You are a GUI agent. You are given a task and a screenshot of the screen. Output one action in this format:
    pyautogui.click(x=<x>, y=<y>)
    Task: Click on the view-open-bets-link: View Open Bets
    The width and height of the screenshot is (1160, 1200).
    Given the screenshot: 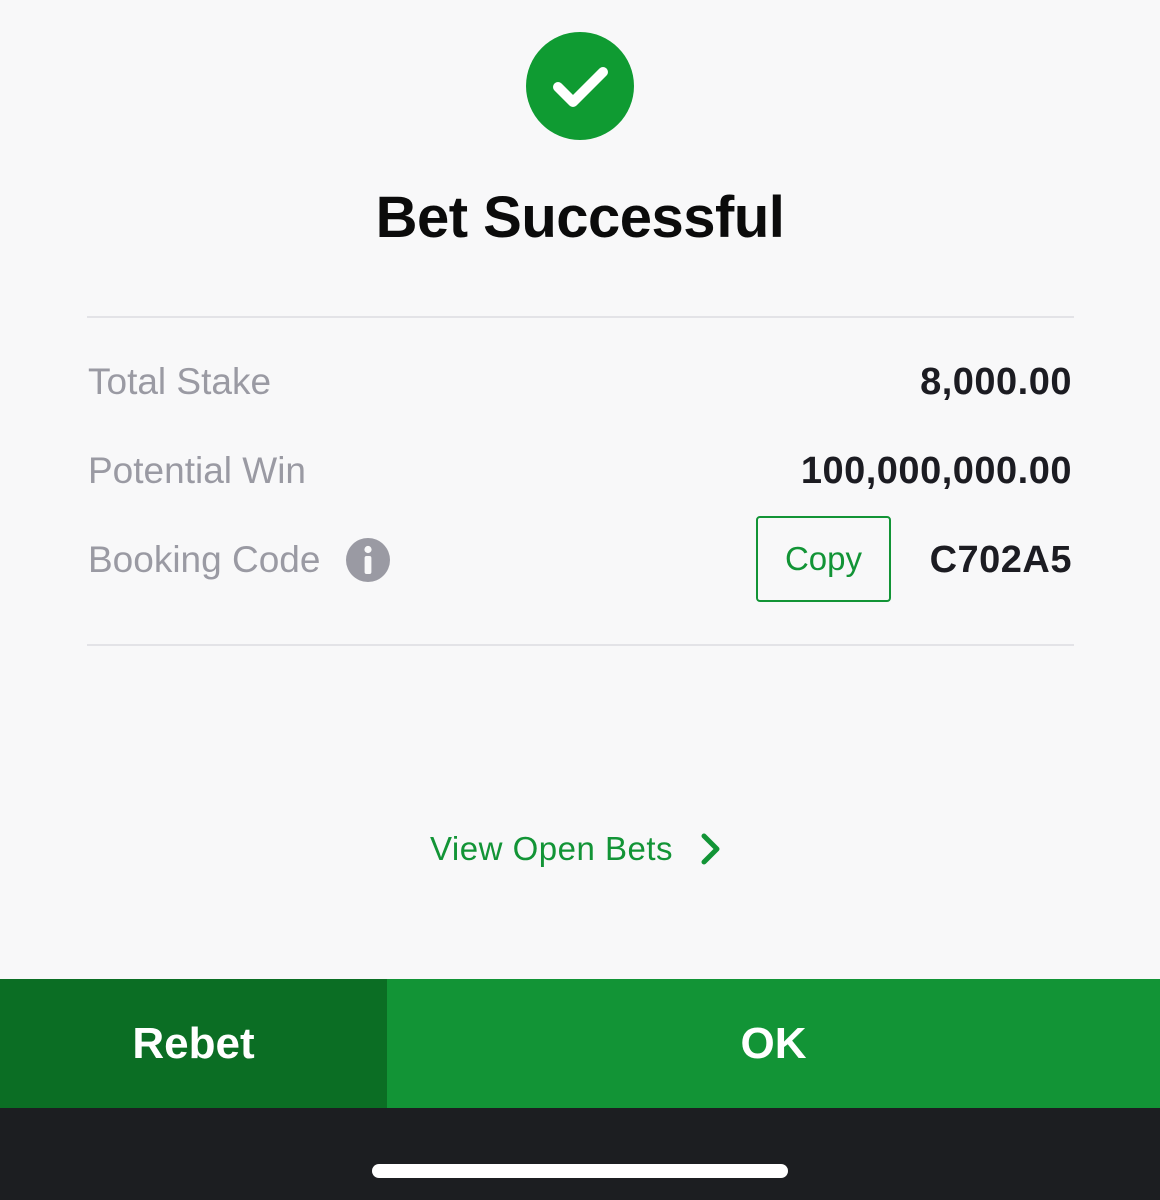 What is the action you would take?
    pyautogui.click(x=576, y=849)
    